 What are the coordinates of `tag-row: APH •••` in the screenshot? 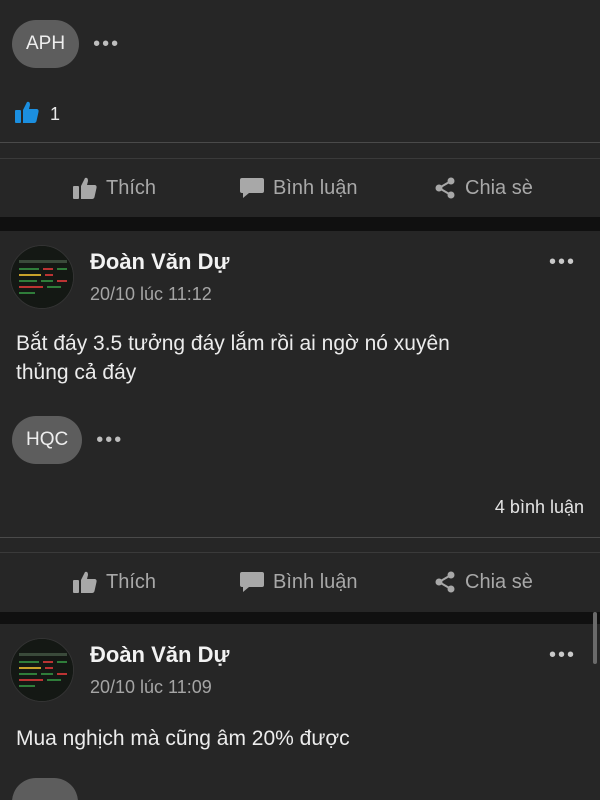 It's located at (66, 44).